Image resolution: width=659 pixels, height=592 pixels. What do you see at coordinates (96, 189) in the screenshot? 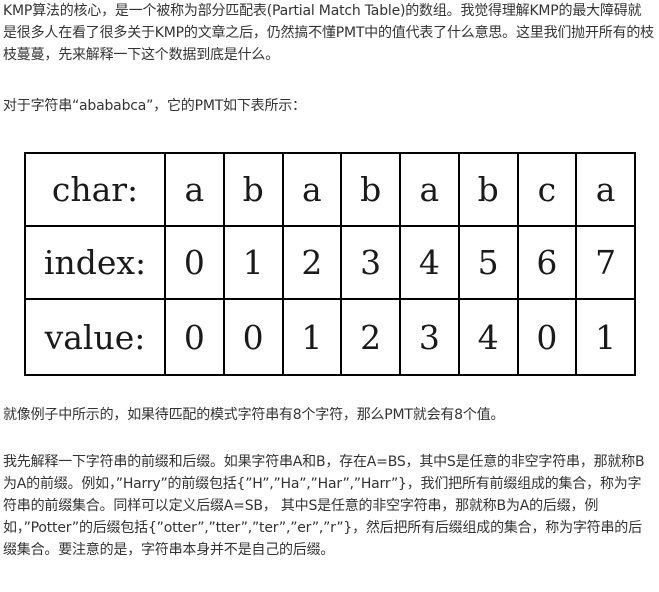
I see `row-header: char:` at bounding box center [96, 189].